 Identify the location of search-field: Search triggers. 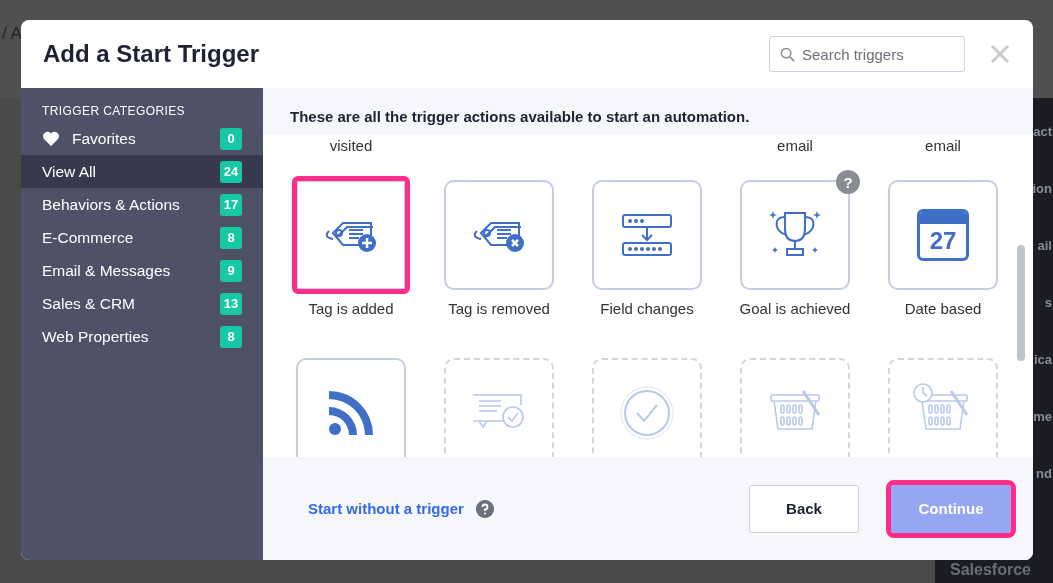
(867, 54).